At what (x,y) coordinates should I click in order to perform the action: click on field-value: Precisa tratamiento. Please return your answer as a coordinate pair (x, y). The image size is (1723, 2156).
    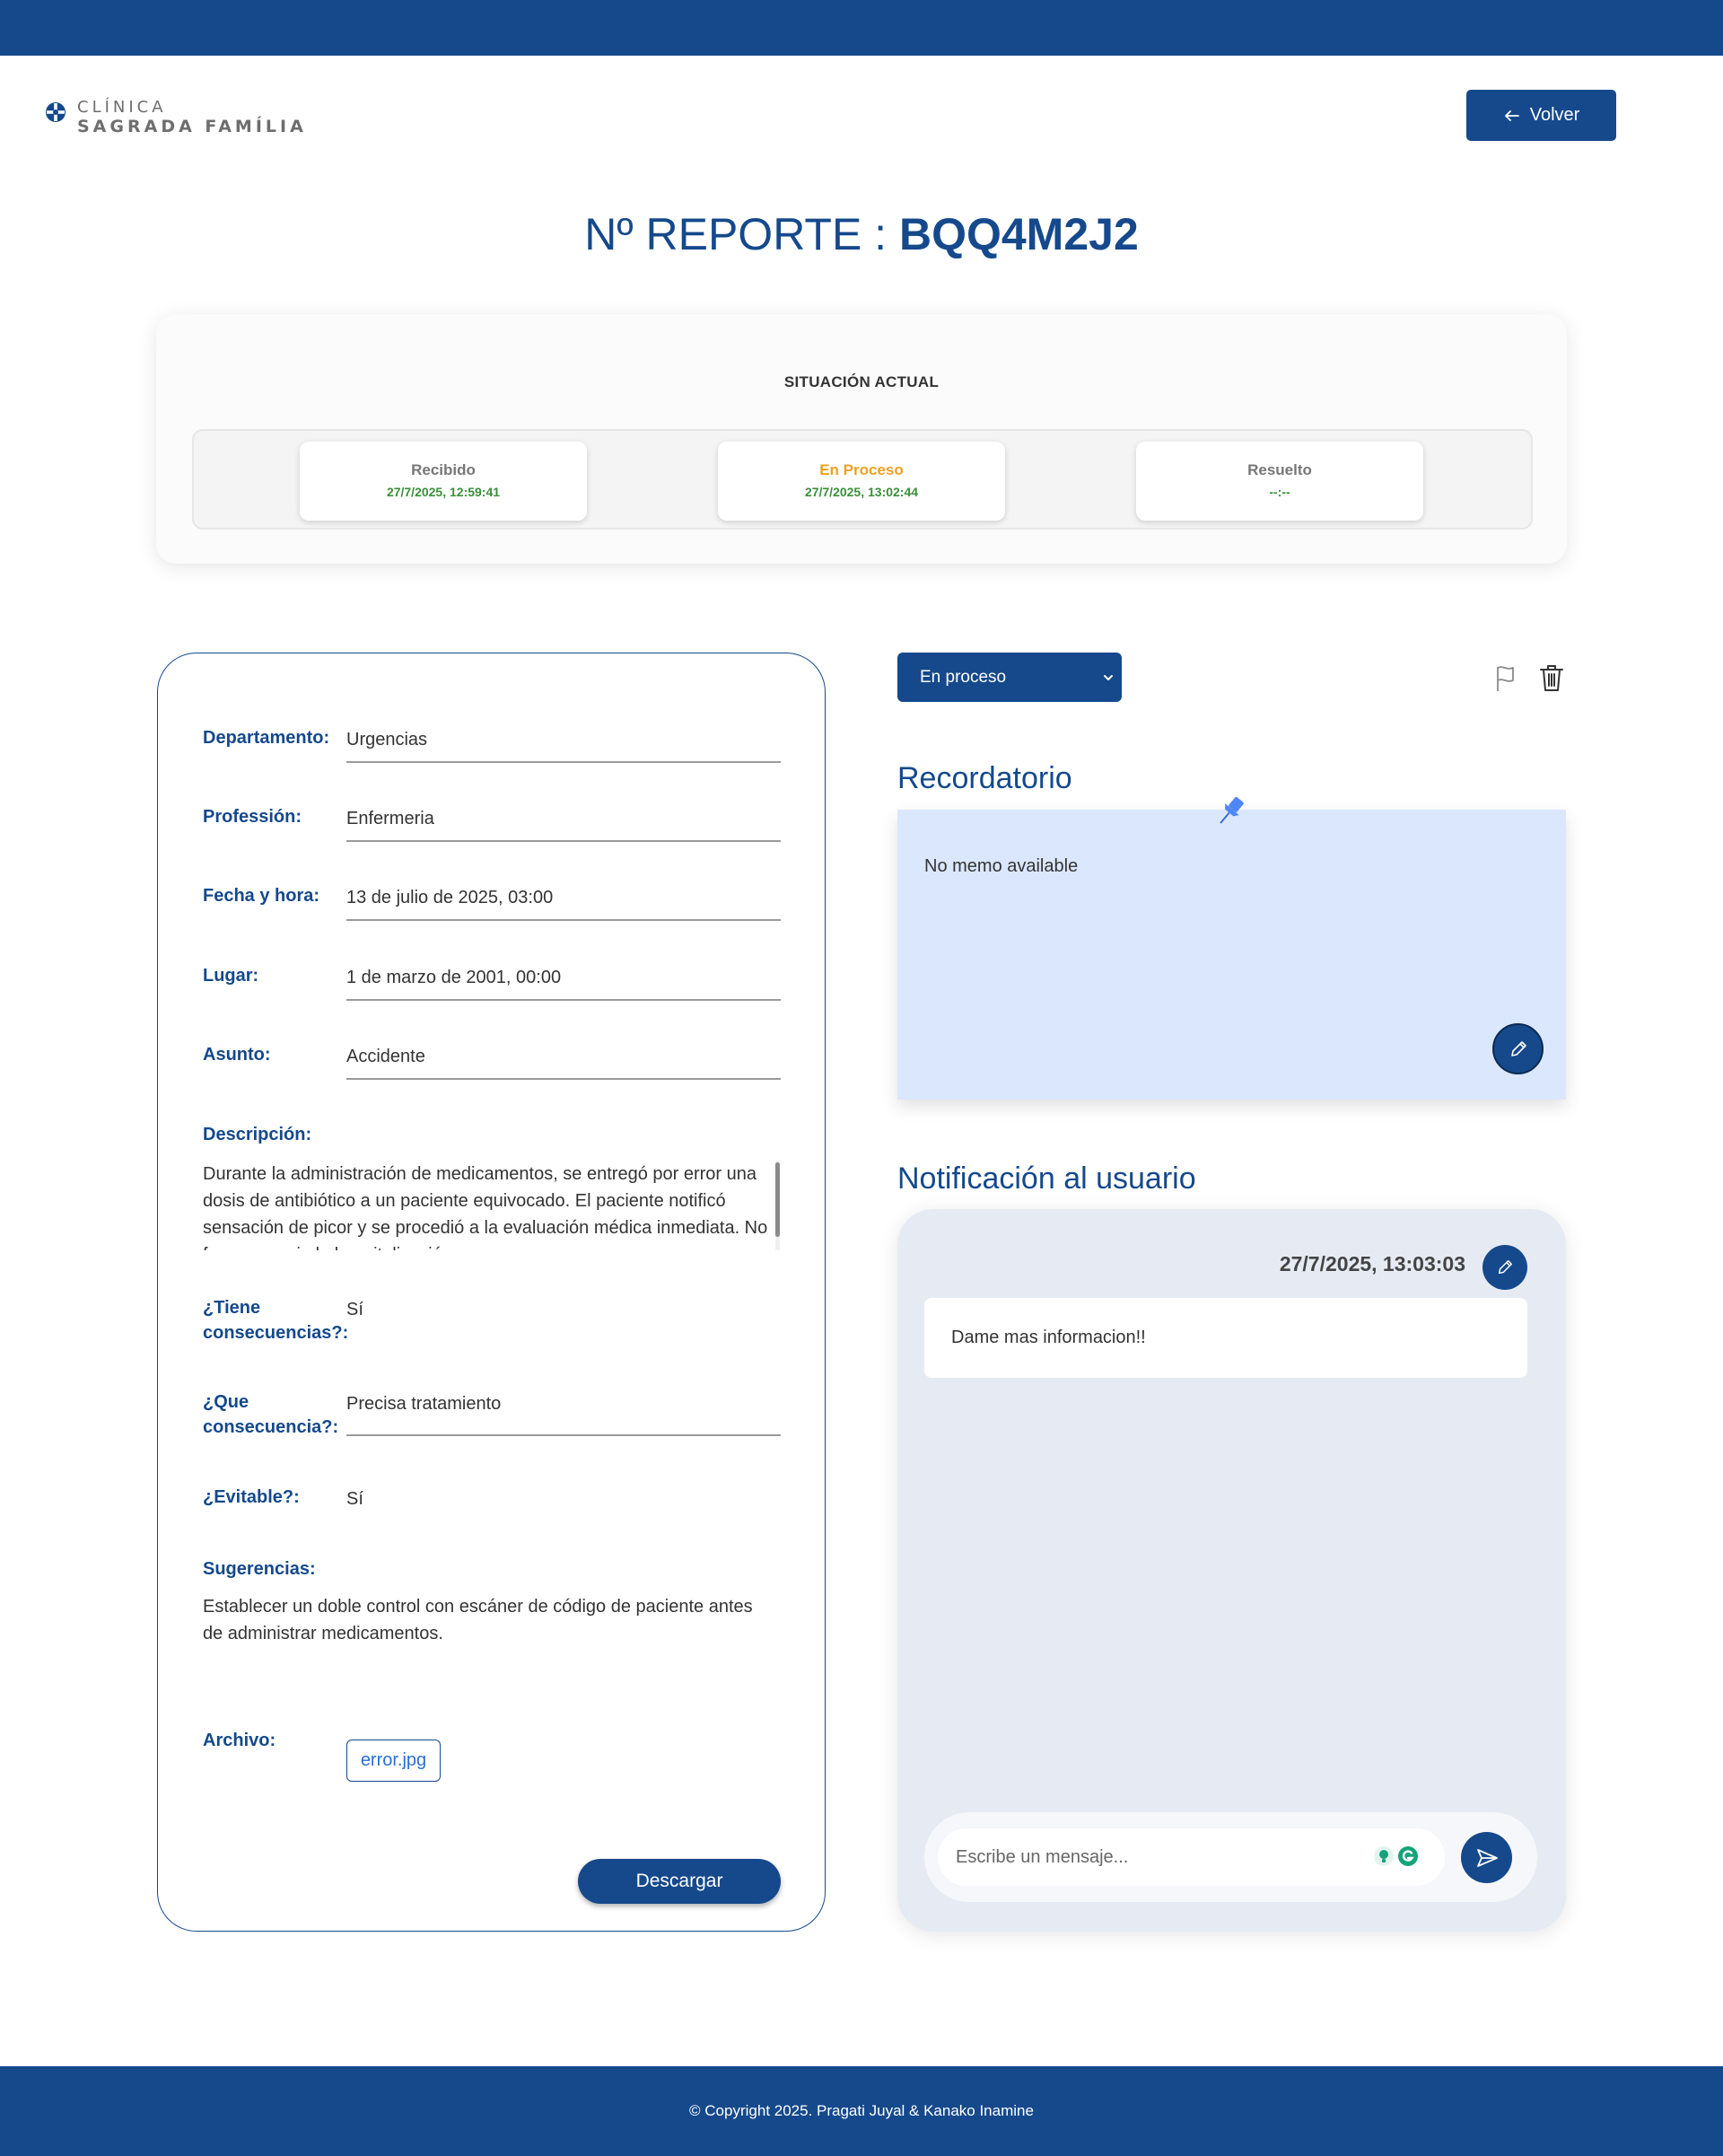
    Looking at the image, I should click on (424, 1404).